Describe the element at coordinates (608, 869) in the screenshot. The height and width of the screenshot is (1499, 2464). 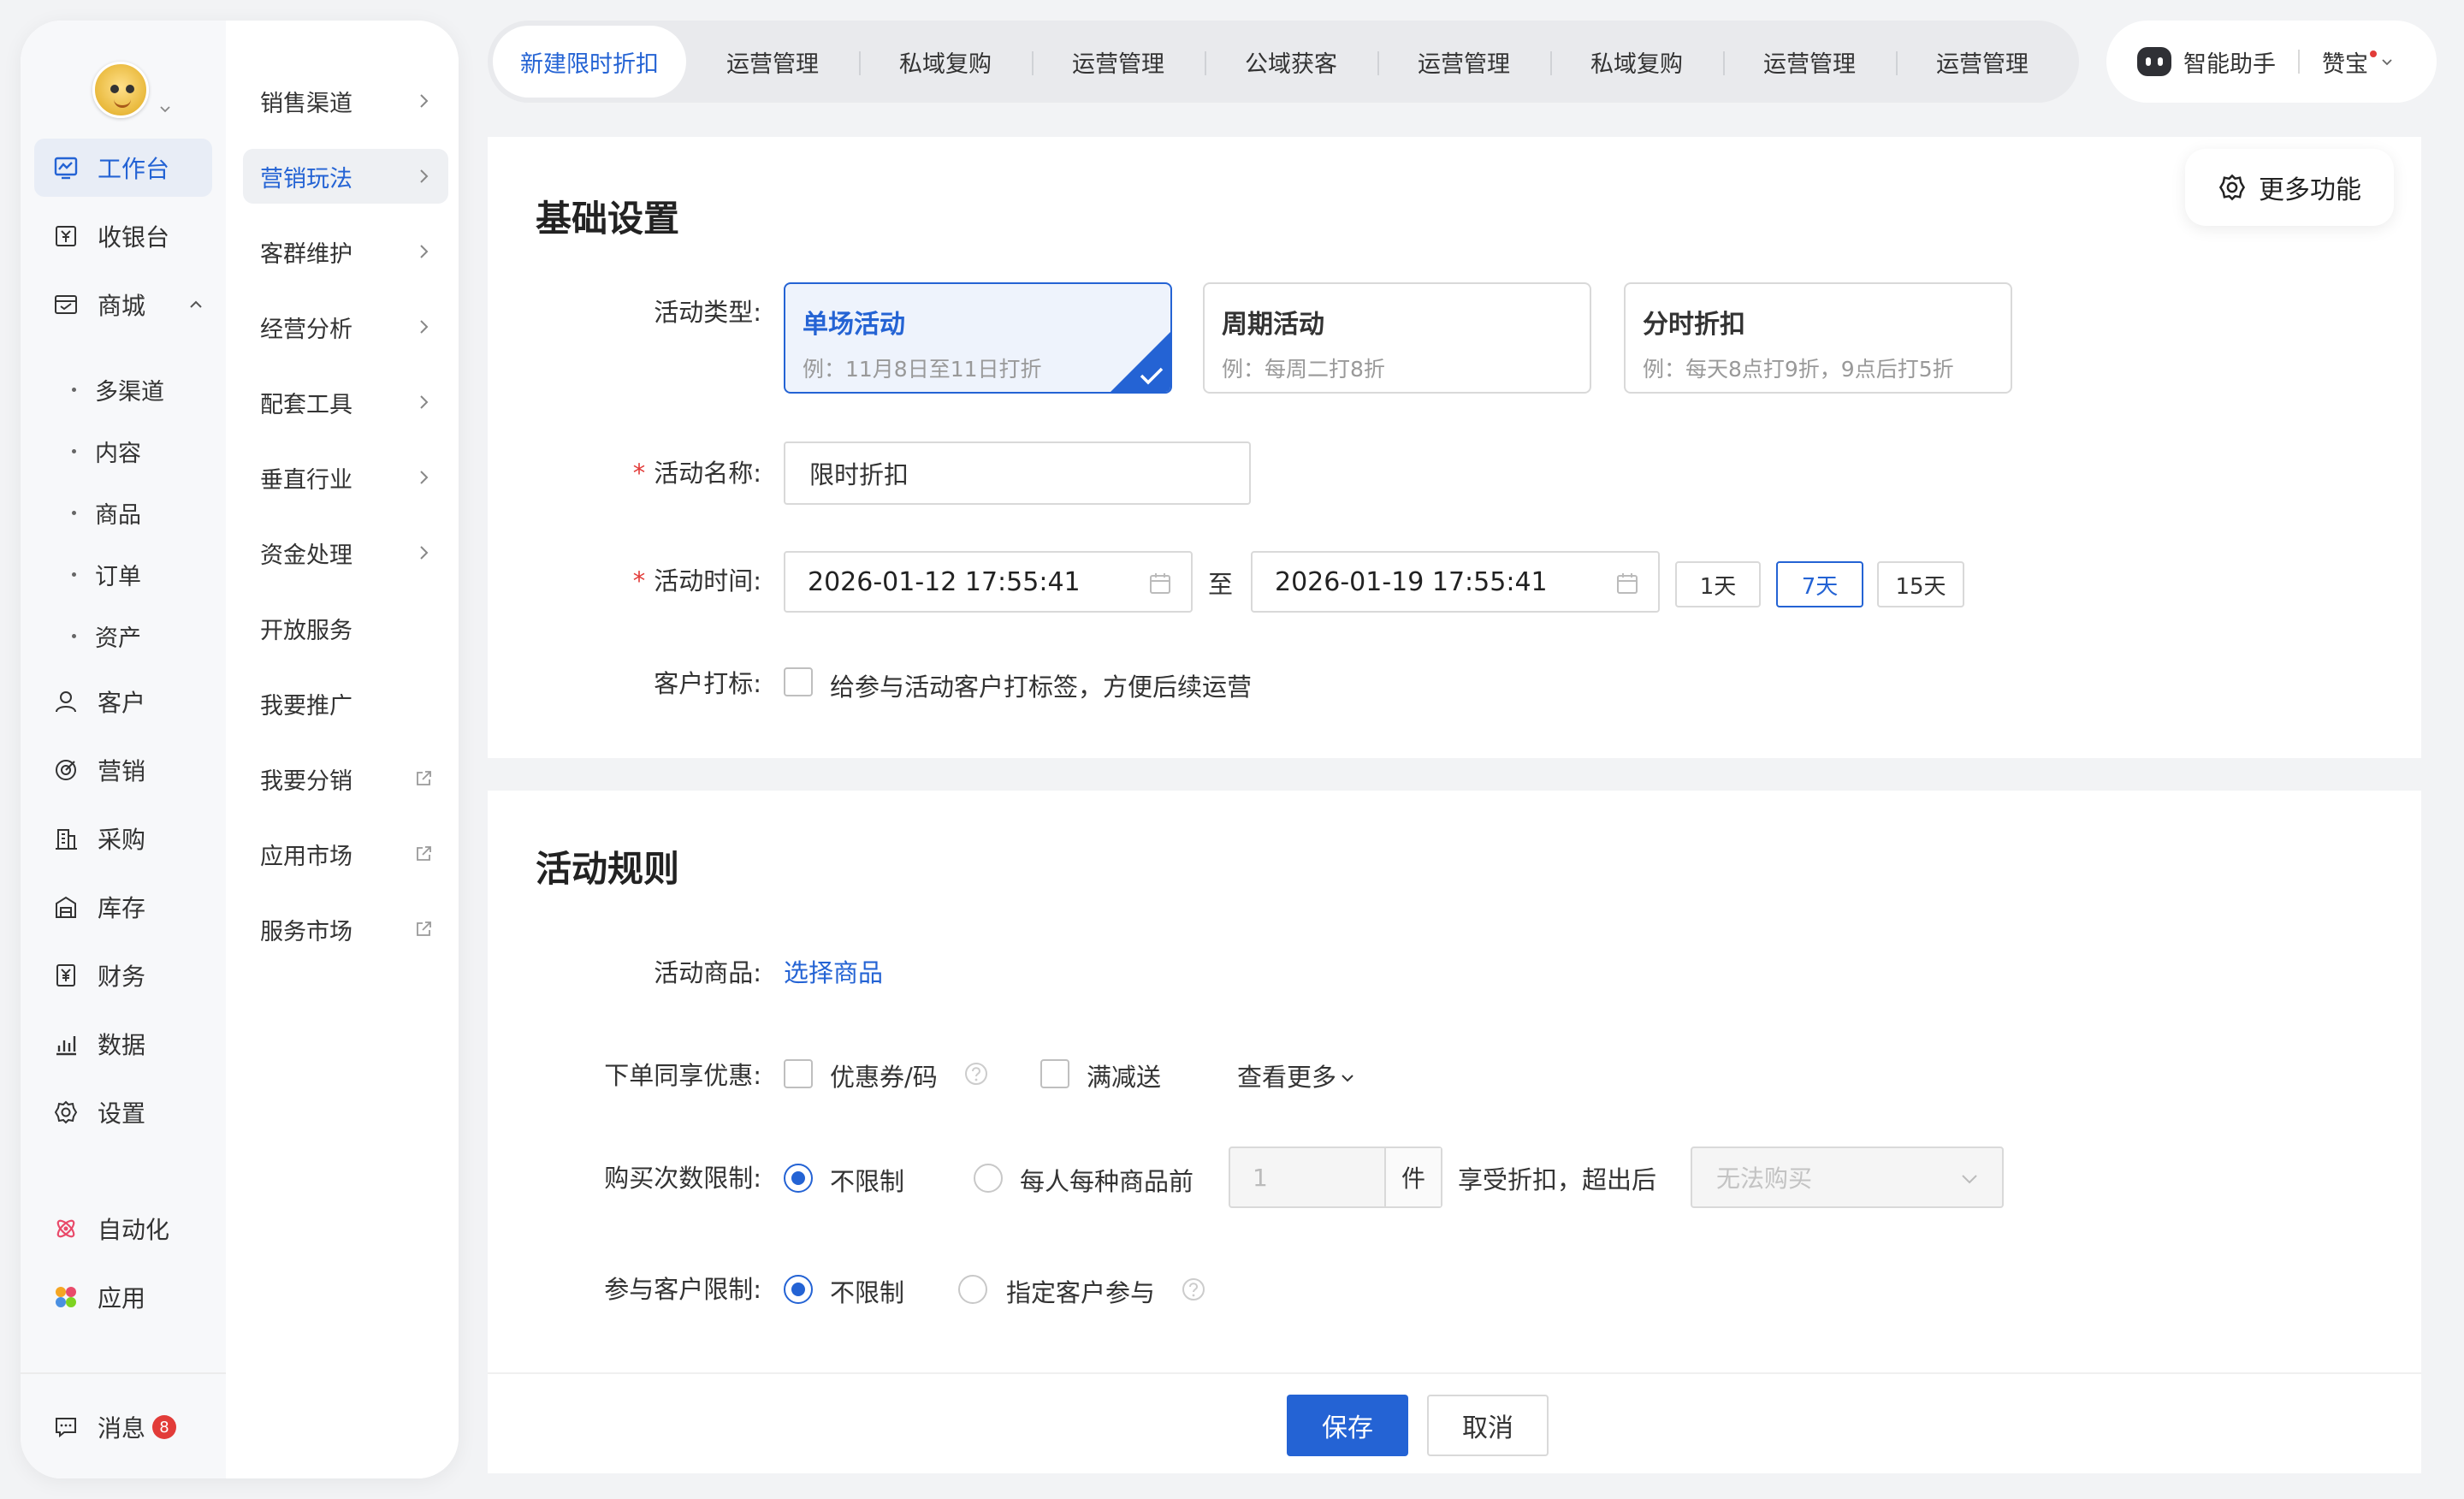
I see `section-title: 活动规则` at that location.